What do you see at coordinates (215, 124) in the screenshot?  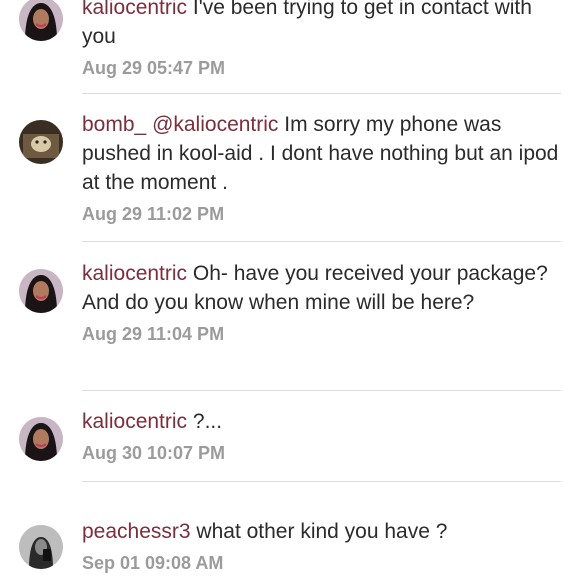 I see `comment-mention: @kaliocentric` at bounding box center [215, 124].